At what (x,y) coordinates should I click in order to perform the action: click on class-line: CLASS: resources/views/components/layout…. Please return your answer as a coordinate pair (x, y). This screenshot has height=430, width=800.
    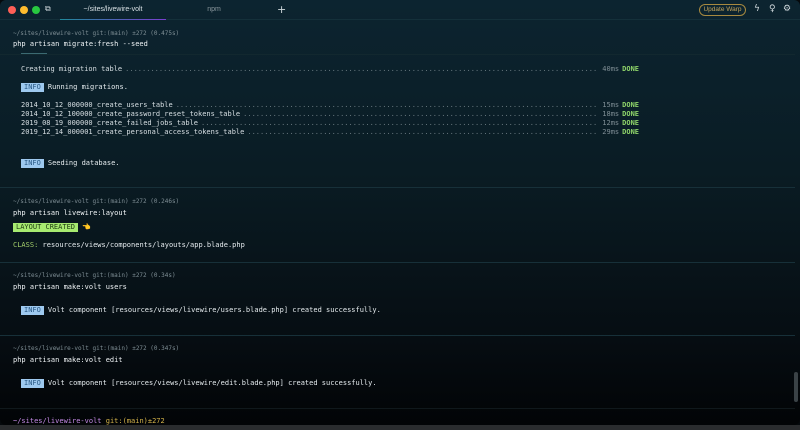
    Looking at the image, I should click on (129, 245).